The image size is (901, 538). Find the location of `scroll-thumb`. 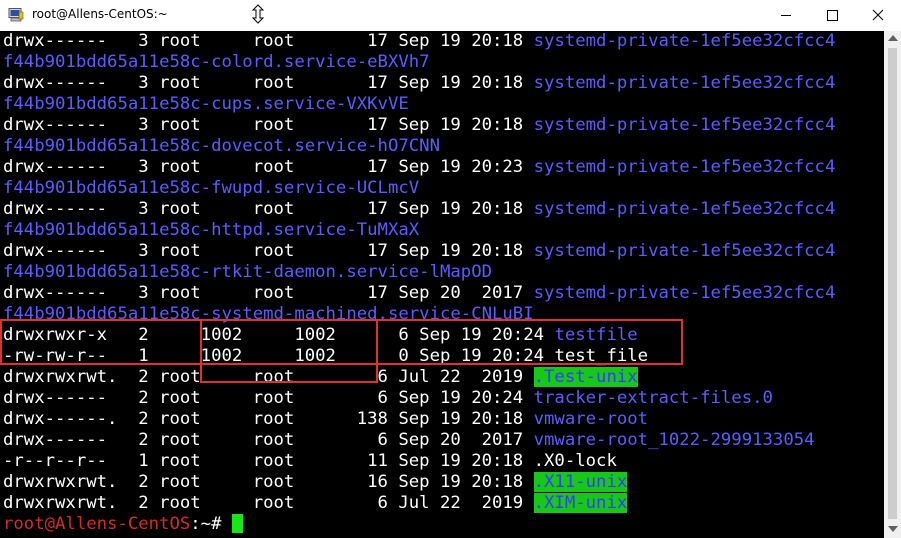

scroll-thumb is located at coordinates (892, 283).